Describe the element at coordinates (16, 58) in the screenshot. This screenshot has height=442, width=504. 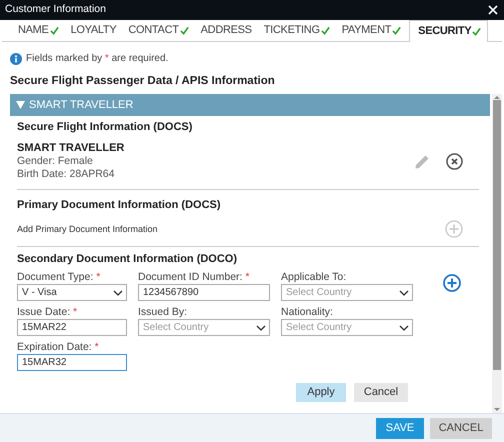
I see `info-icon` at that location.